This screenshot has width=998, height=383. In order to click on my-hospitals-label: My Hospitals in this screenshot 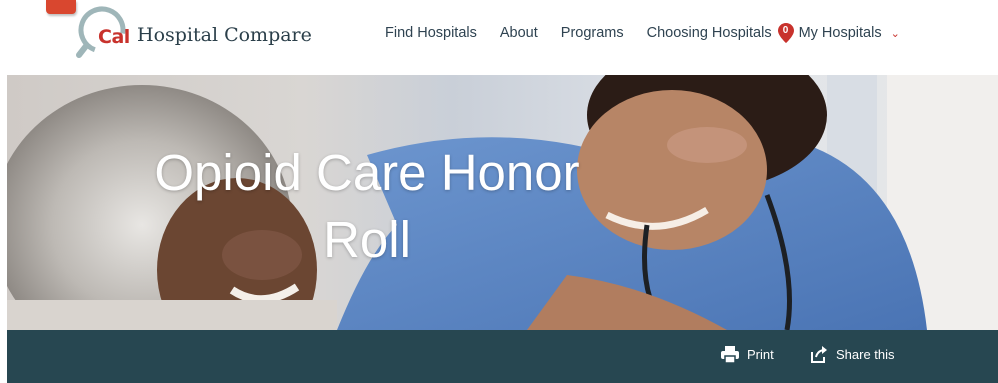, I will do `click(840, 33)`.